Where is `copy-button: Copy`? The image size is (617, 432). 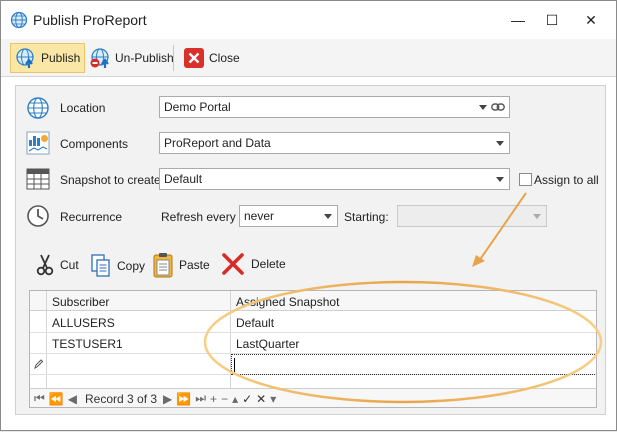
copy-button: Copy is located at coordinates (118, 266).